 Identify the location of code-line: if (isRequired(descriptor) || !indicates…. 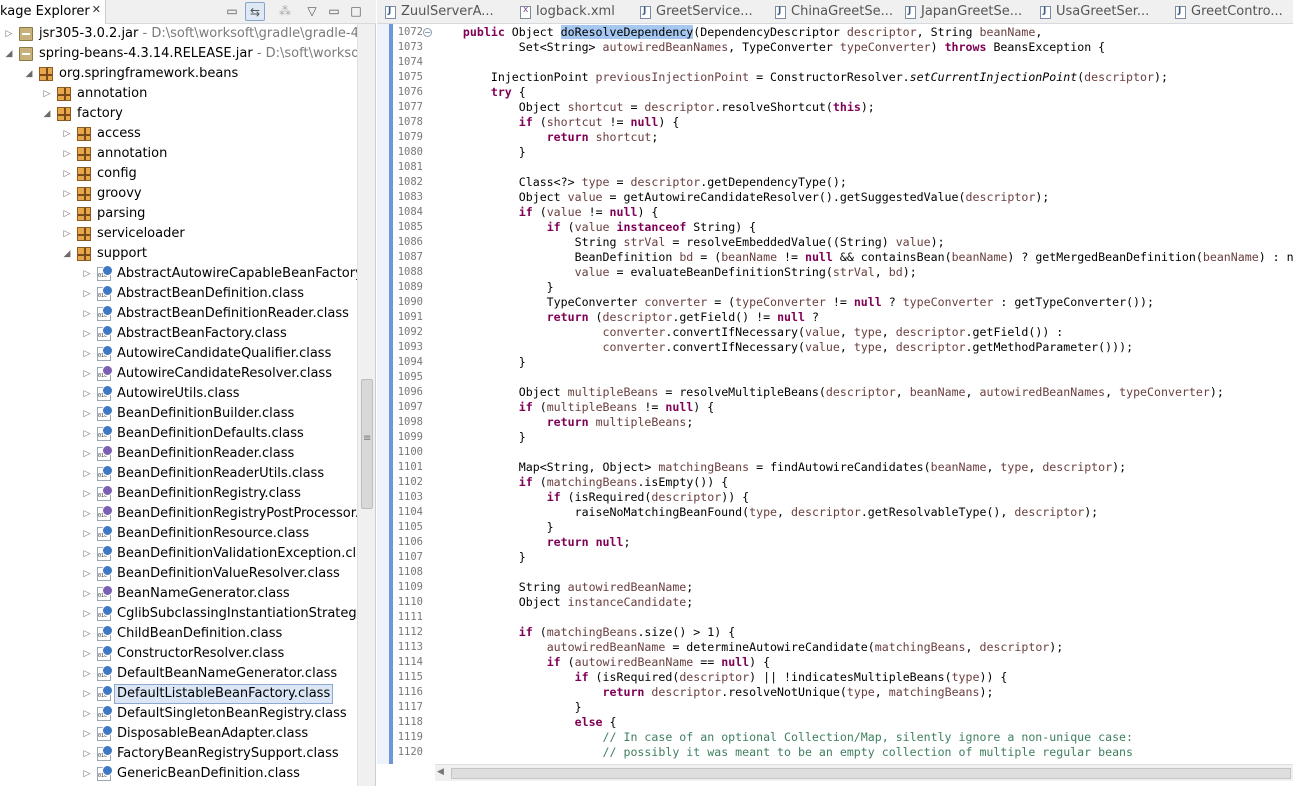
(721, 677).